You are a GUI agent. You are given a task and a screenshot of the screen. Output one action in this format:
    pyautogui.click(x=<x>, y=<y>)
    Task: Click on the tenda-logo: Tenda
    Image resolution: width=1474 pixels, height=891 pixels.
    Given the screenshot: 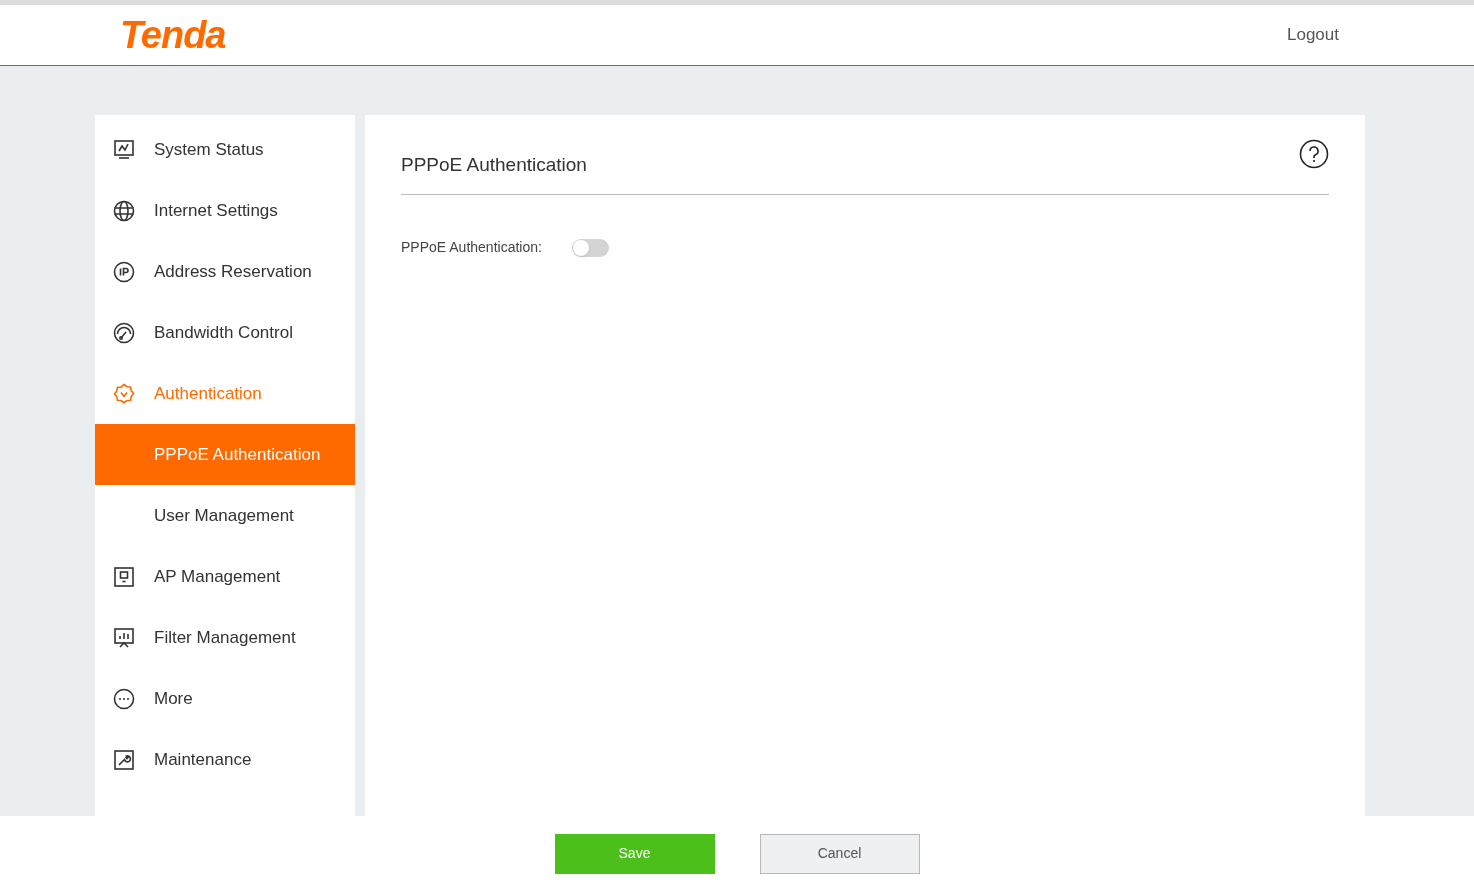 What is the action you would take?
    pyautogui.click(x=173, y=35)
    